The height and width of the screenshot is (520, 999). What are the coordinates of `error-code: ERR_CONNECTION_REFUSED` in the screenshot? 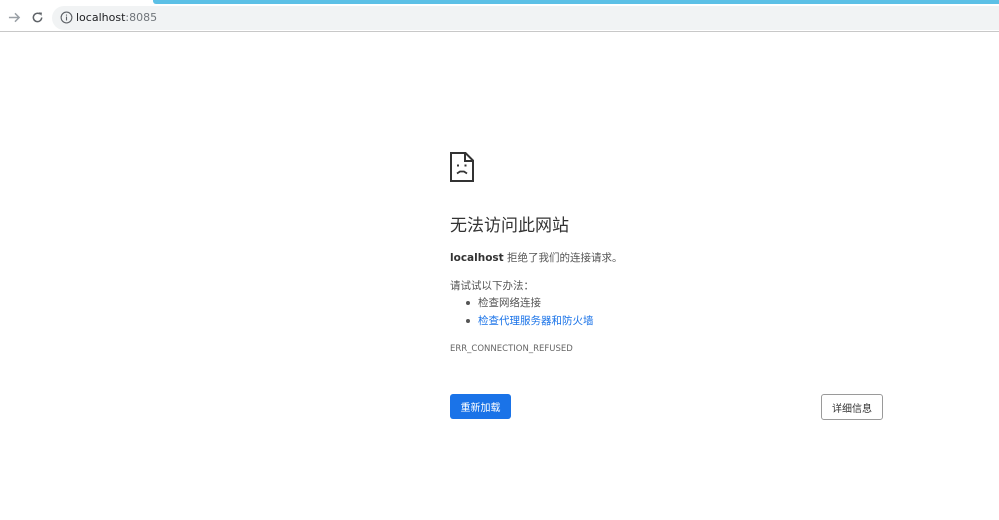 It's located at (511, 349).